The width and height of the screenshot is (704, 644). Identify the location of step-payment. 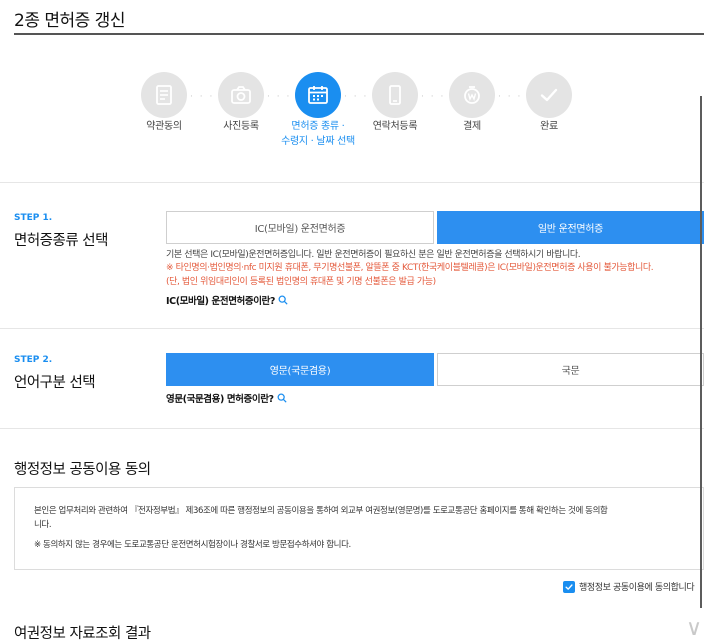
(472, 95).